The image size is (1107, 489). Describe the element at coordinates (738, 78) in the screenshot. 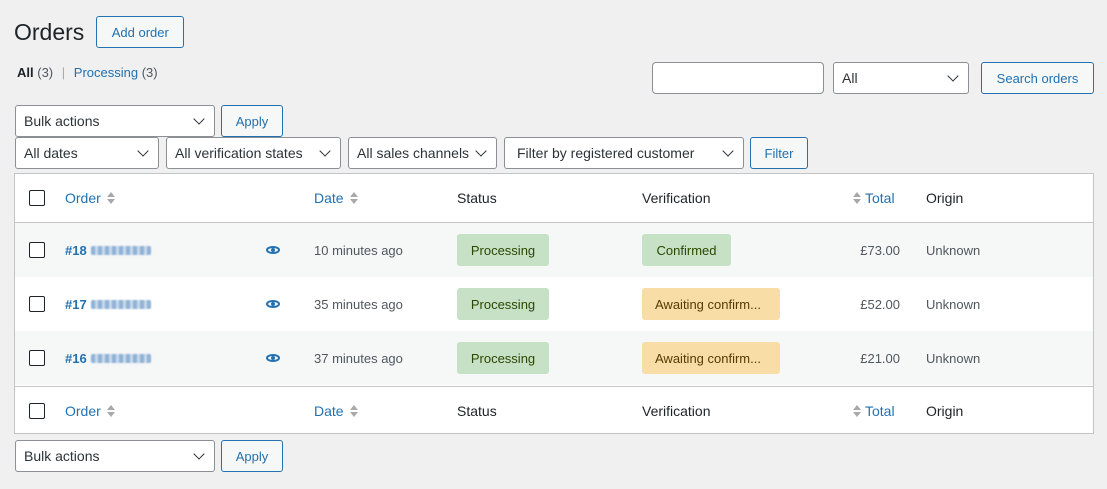

I see `search-input` at that location.